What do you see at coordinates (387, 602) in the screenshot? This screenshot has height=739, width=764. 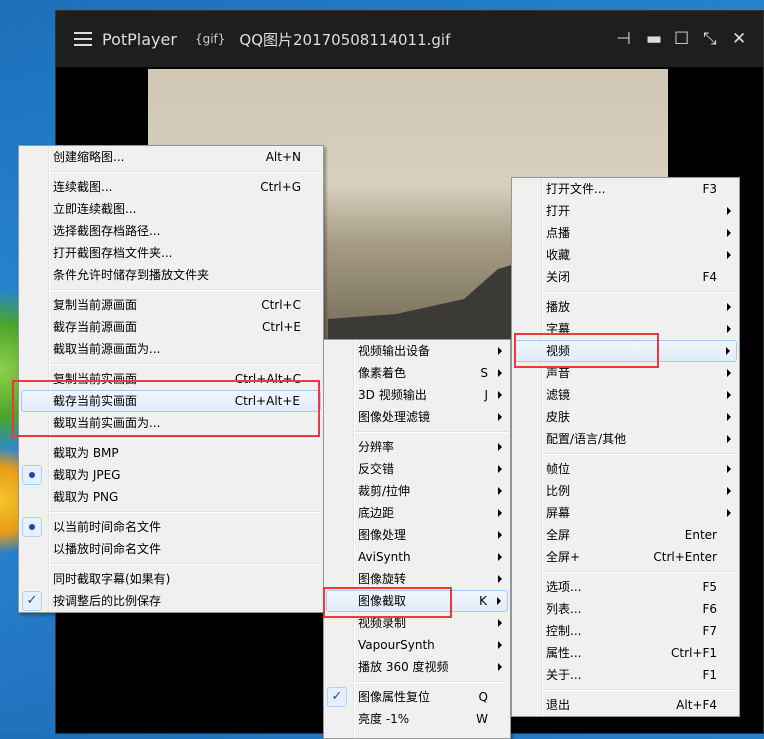 I see `annotation-box-image-capture` at bounding box center [387, 602].